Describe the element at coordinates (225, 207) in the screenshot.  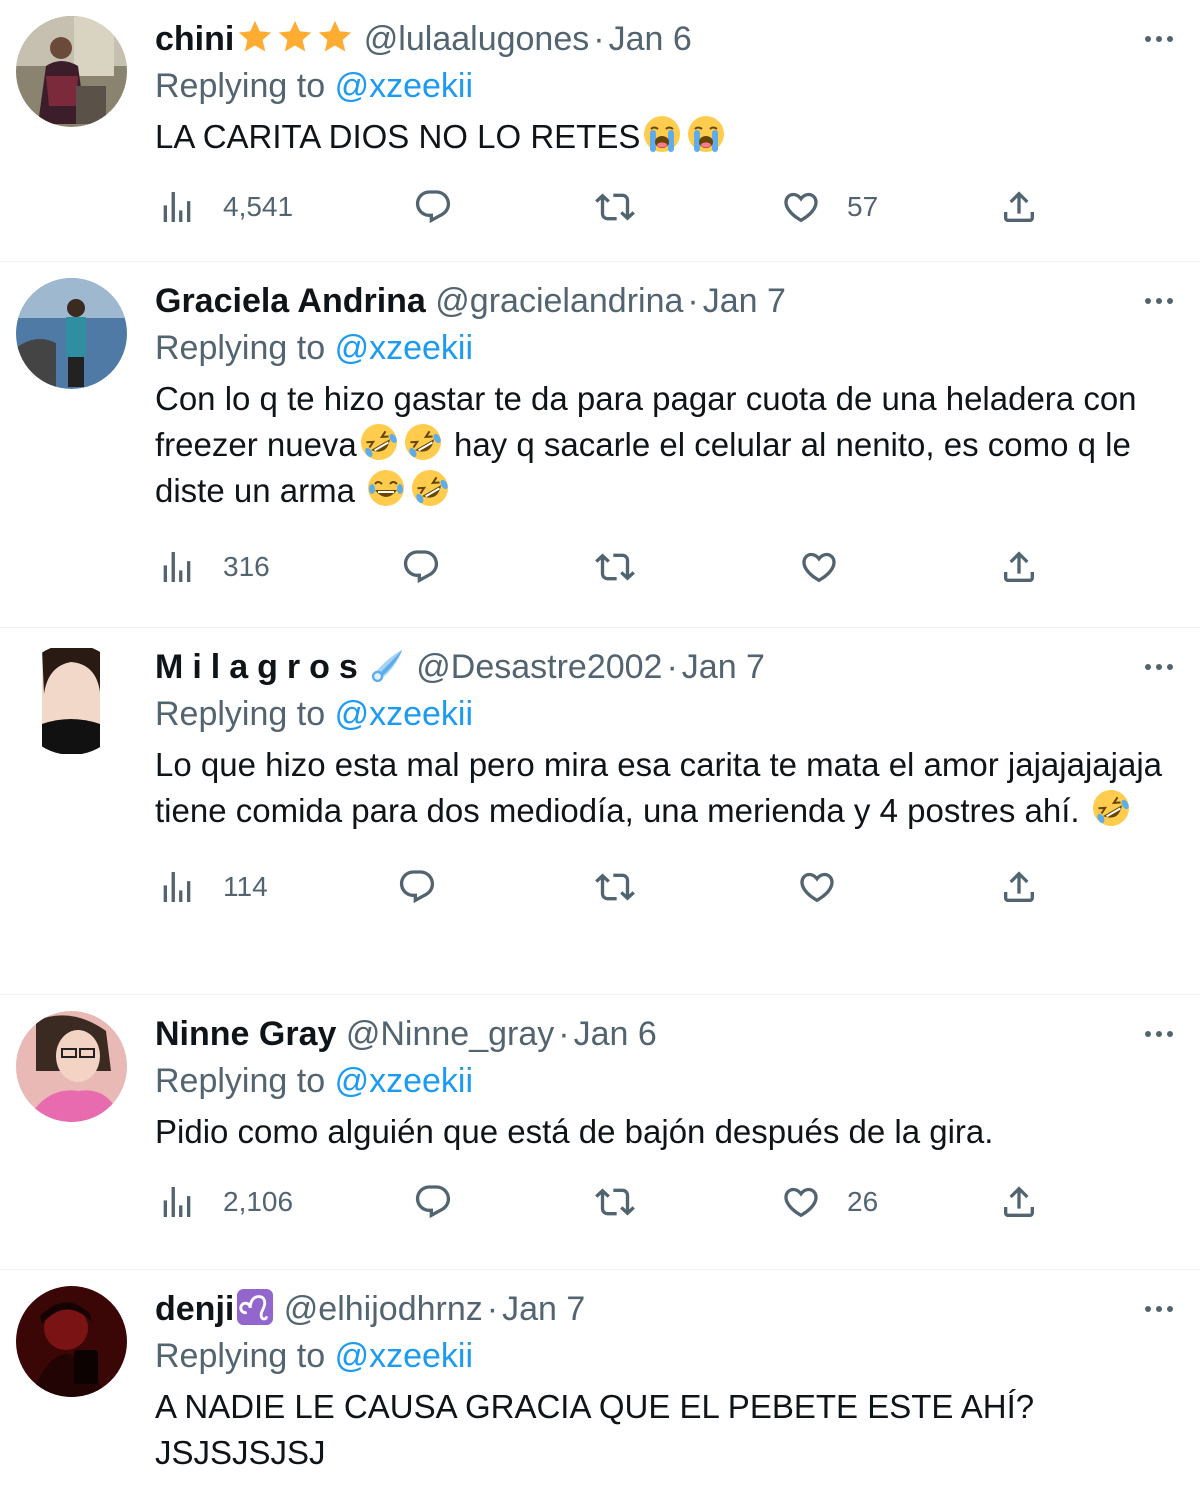
I see `views-button: 4,541` at that location.